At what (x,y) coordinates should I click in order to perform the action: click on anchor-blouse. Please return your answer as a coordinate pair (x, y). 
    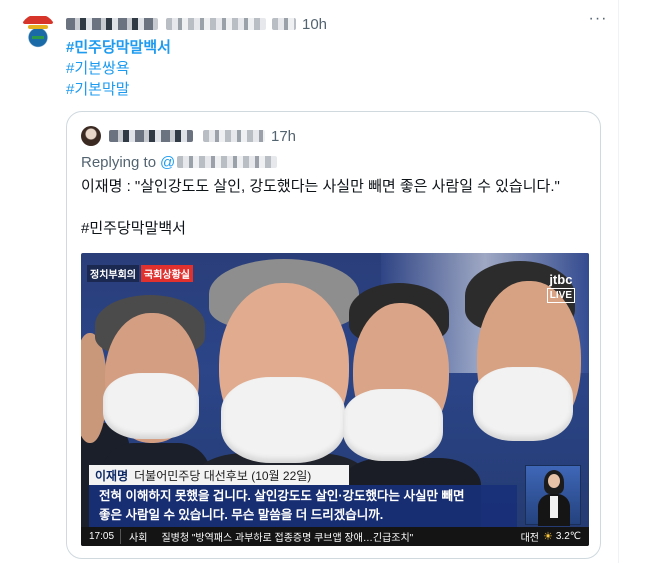
    Looking at the image, I should click on (554, 507).